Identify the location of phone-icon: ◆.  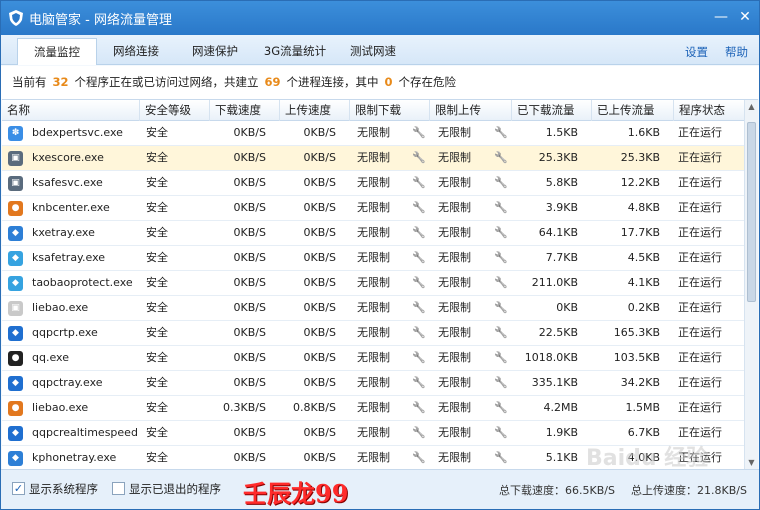
(15, 458).